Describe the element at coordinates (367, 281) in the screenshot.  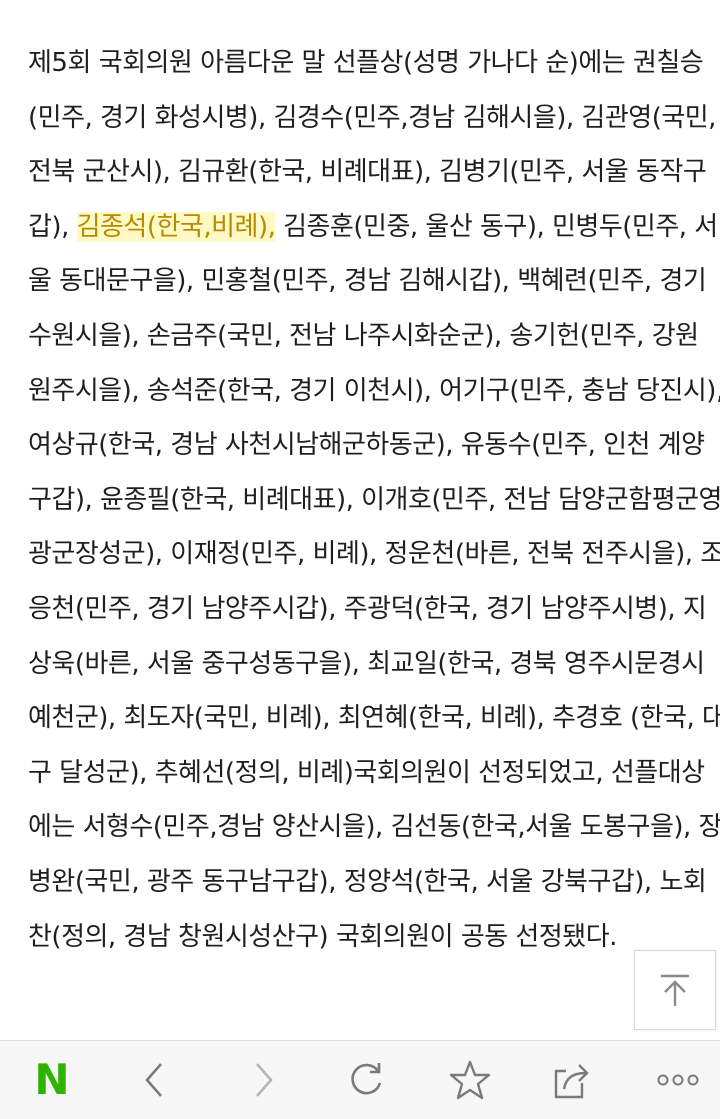
I see `article-line: 울 동대문구을), 민홍철(민주, 경남 김해시갑), 백혜련(민주, 경기` at that location.